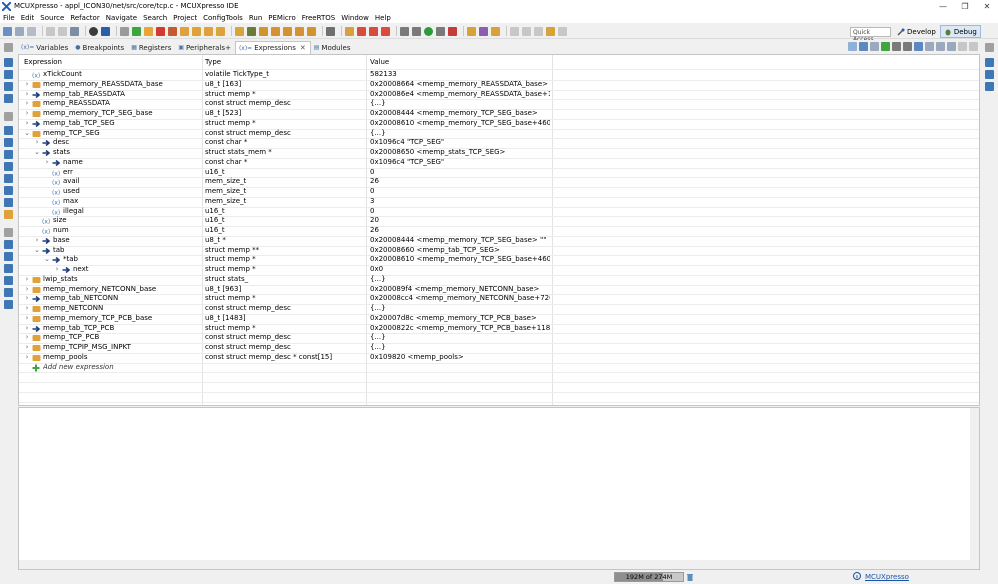 This screenshot has height=584, width=998. I want to click on expressions-view-icon, so click(8, 190).